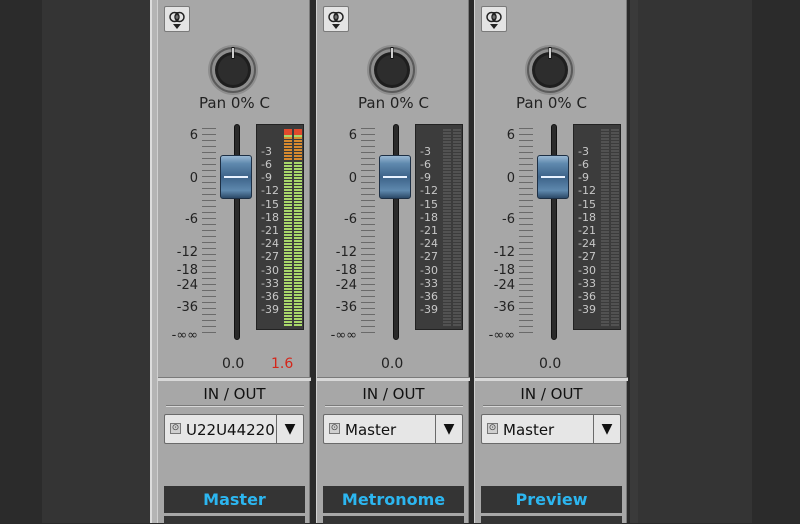 Image resolution: width=800 pixels, height=524 pixels. Describe the element at coordinates (551, 499) in the screenshot. I see `channel-name: Preview` at that location.